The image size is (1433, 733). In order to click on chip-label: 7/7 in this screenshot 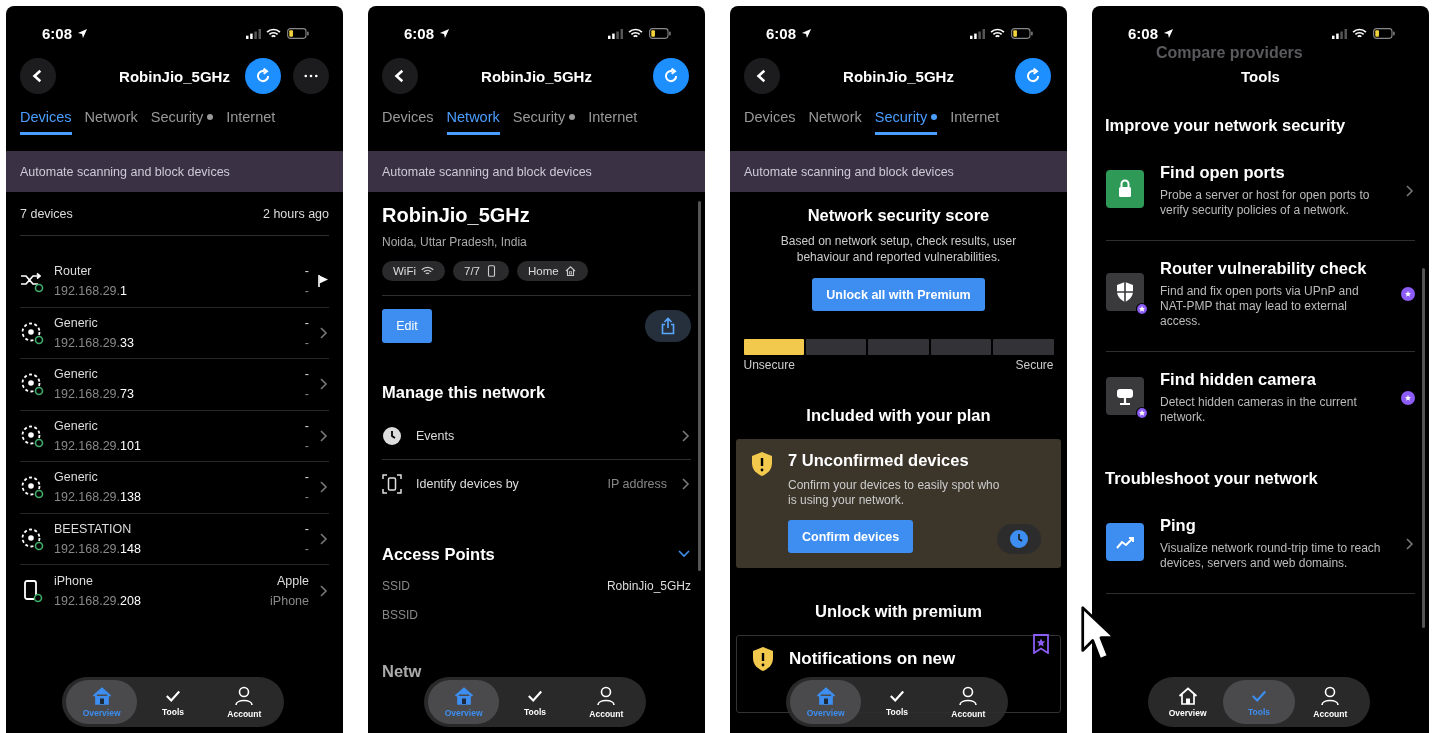, I will do `click(472, 271)`.